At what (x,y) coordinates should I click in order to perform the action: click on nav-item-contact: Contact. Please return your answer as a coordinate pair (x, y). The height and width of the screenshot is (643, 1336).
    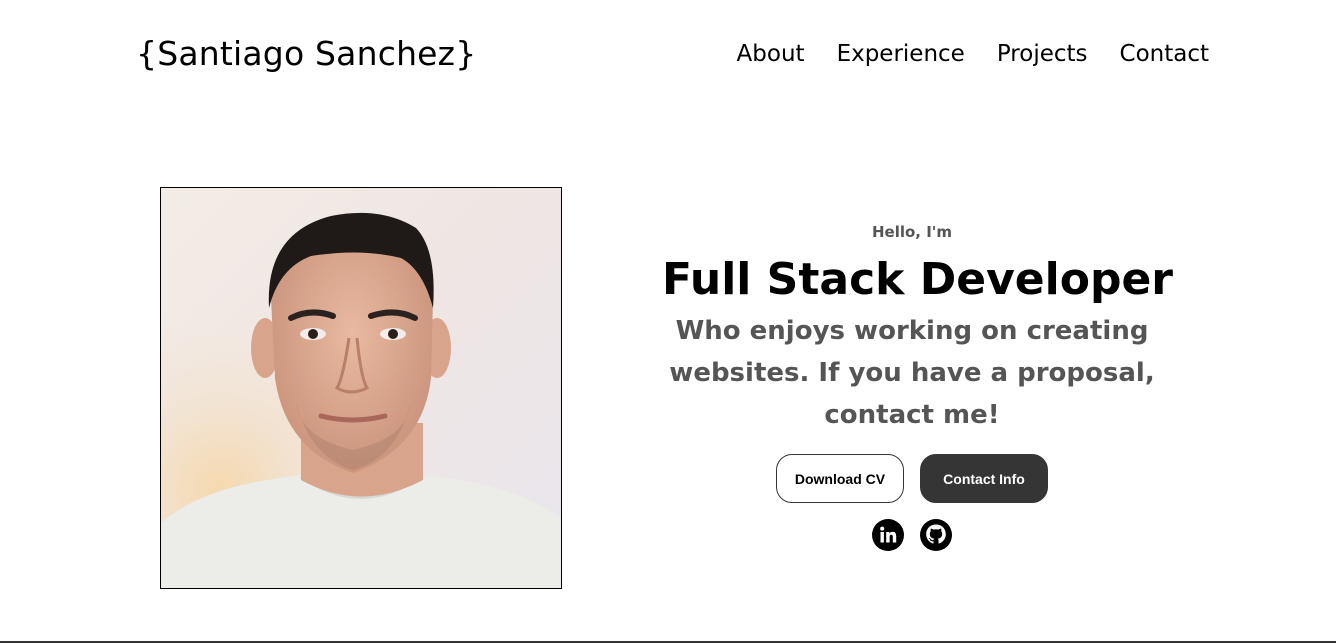
    Looking at the image, I should click on (1164, 54).